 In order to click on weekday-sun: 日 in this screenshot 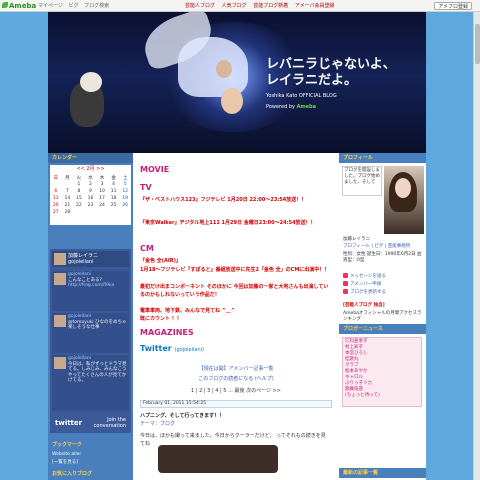, I will do `click(56, 178)`.